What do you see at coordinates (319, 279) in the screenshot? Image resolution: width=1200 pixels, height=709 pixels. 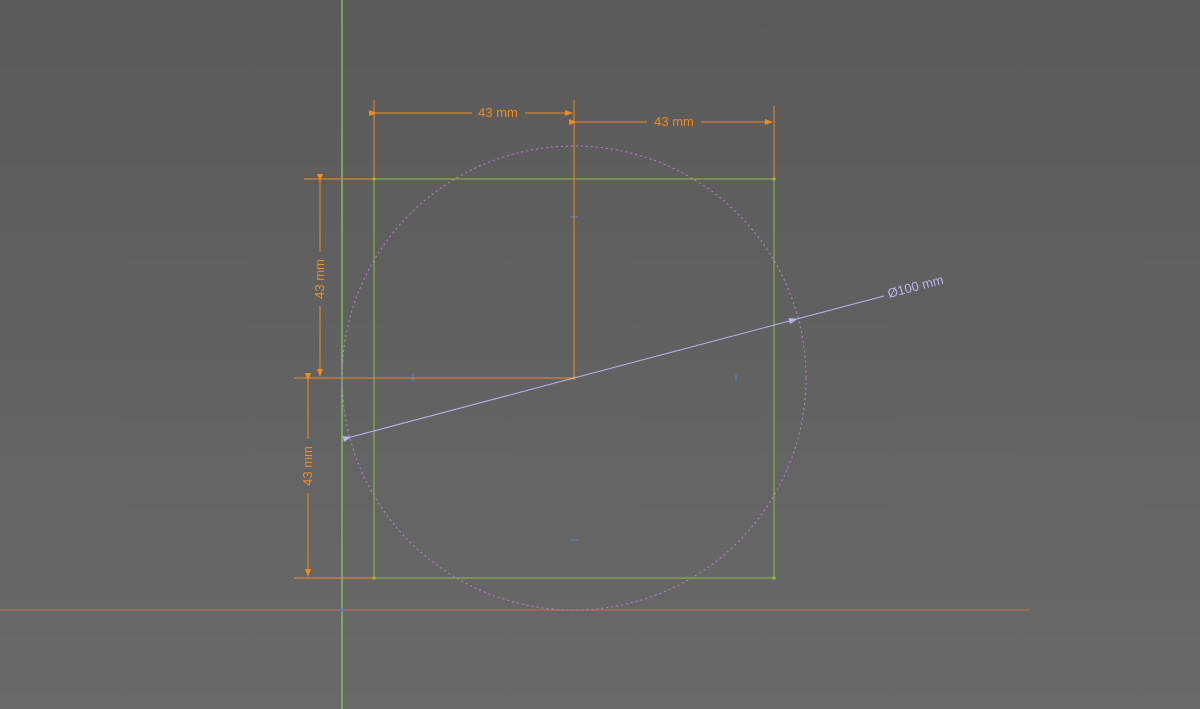 I see `dim-label-left-upper: 43 mm` at bounding box center [319, 279].